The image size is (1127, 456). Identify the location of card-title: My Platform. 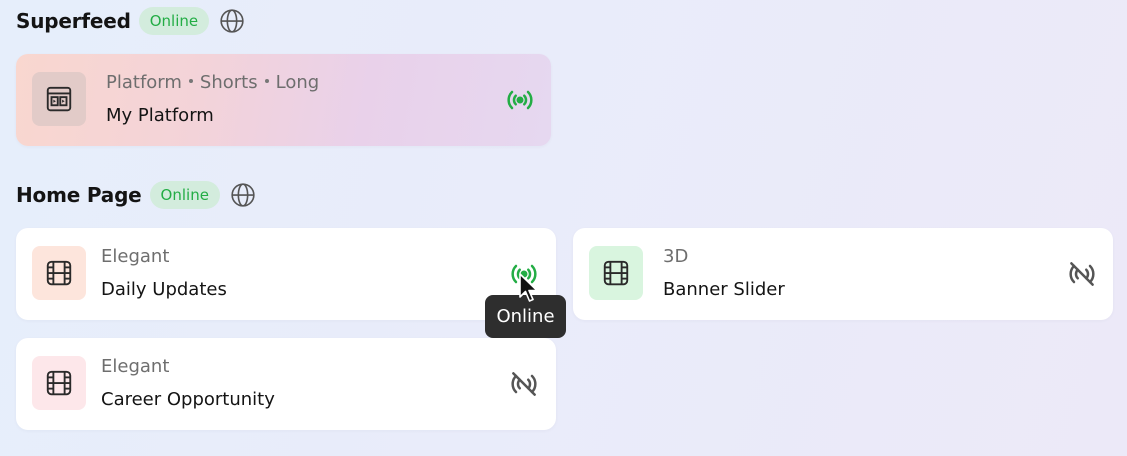
(160, 115).